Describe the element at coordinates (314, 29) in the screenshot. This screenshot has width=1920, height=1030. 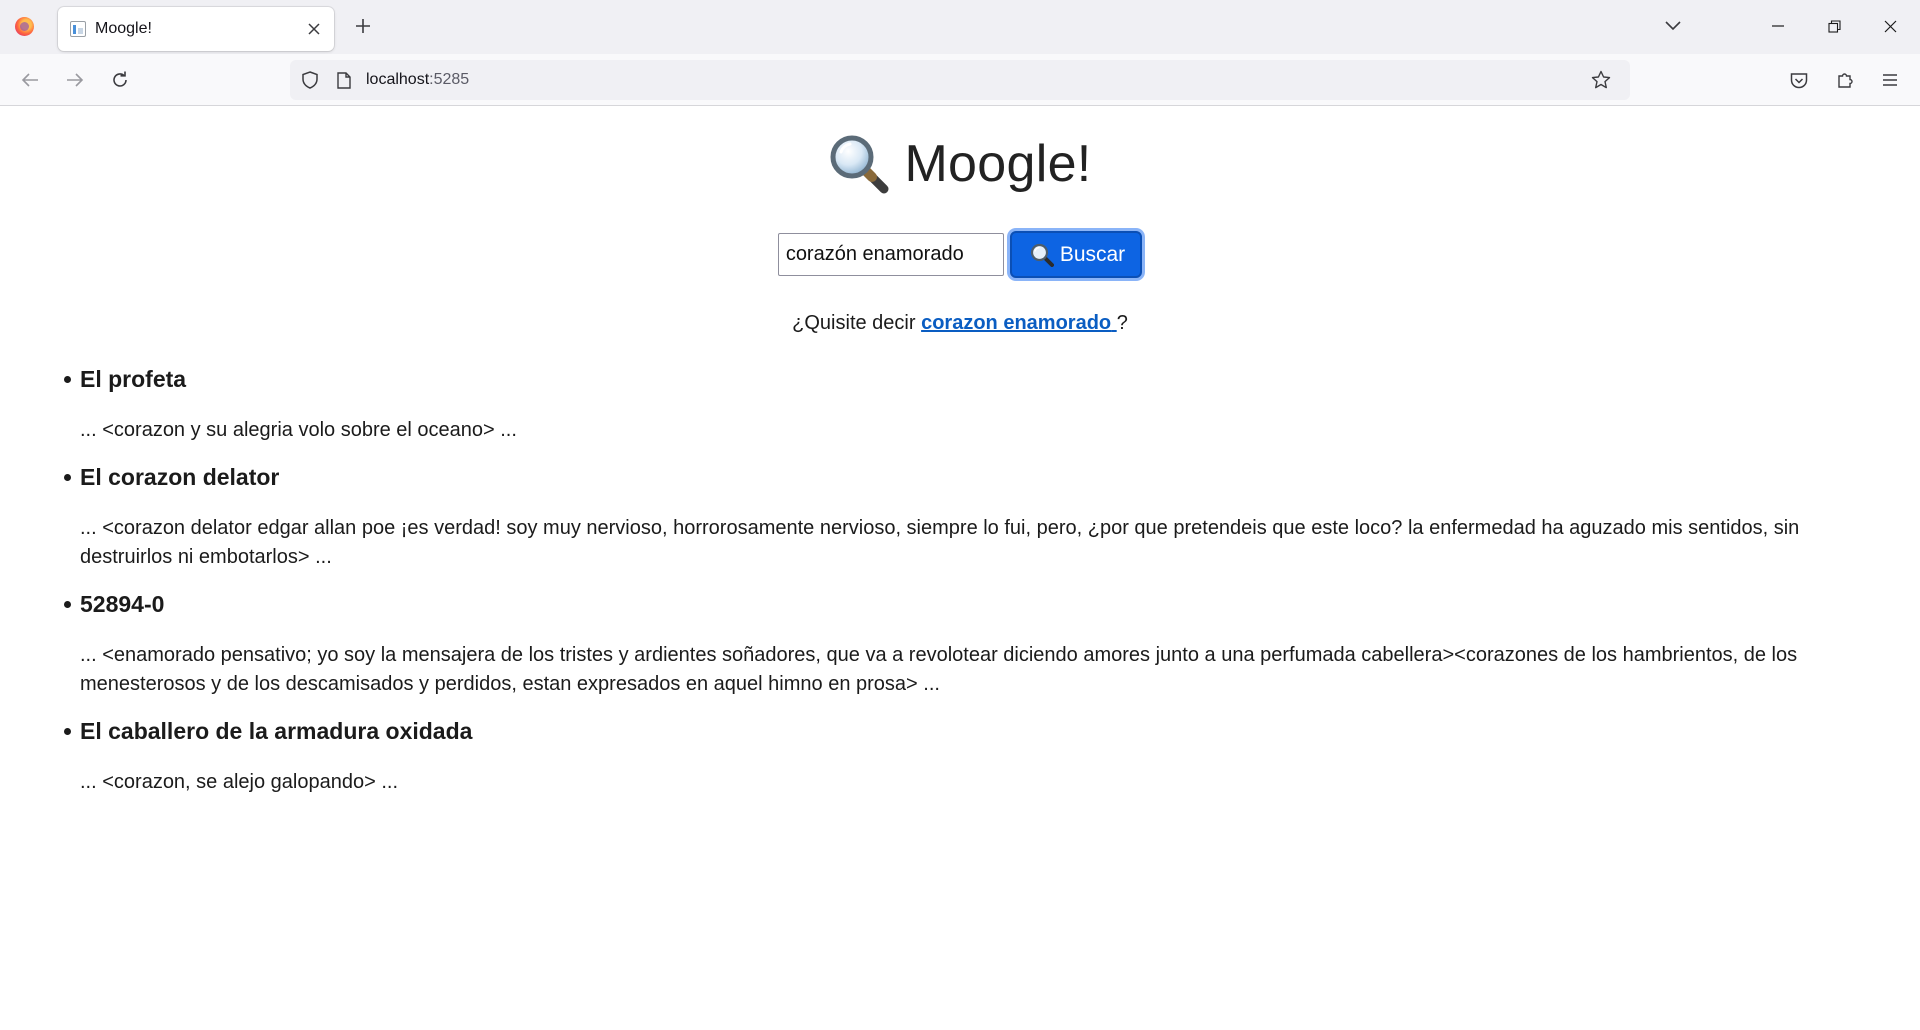
I see `close-tab-icon` at that location.